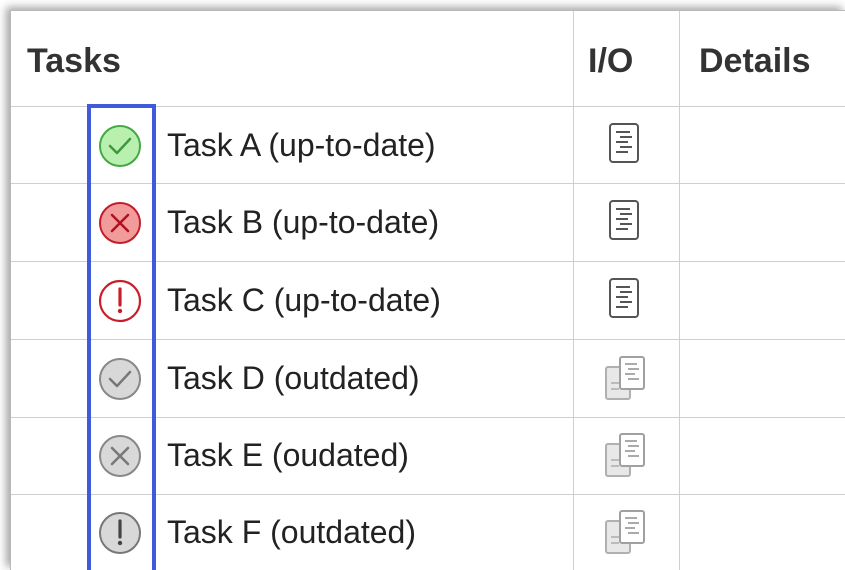  I want to click on task-cell: Task D (outdated), so click(292, 378).